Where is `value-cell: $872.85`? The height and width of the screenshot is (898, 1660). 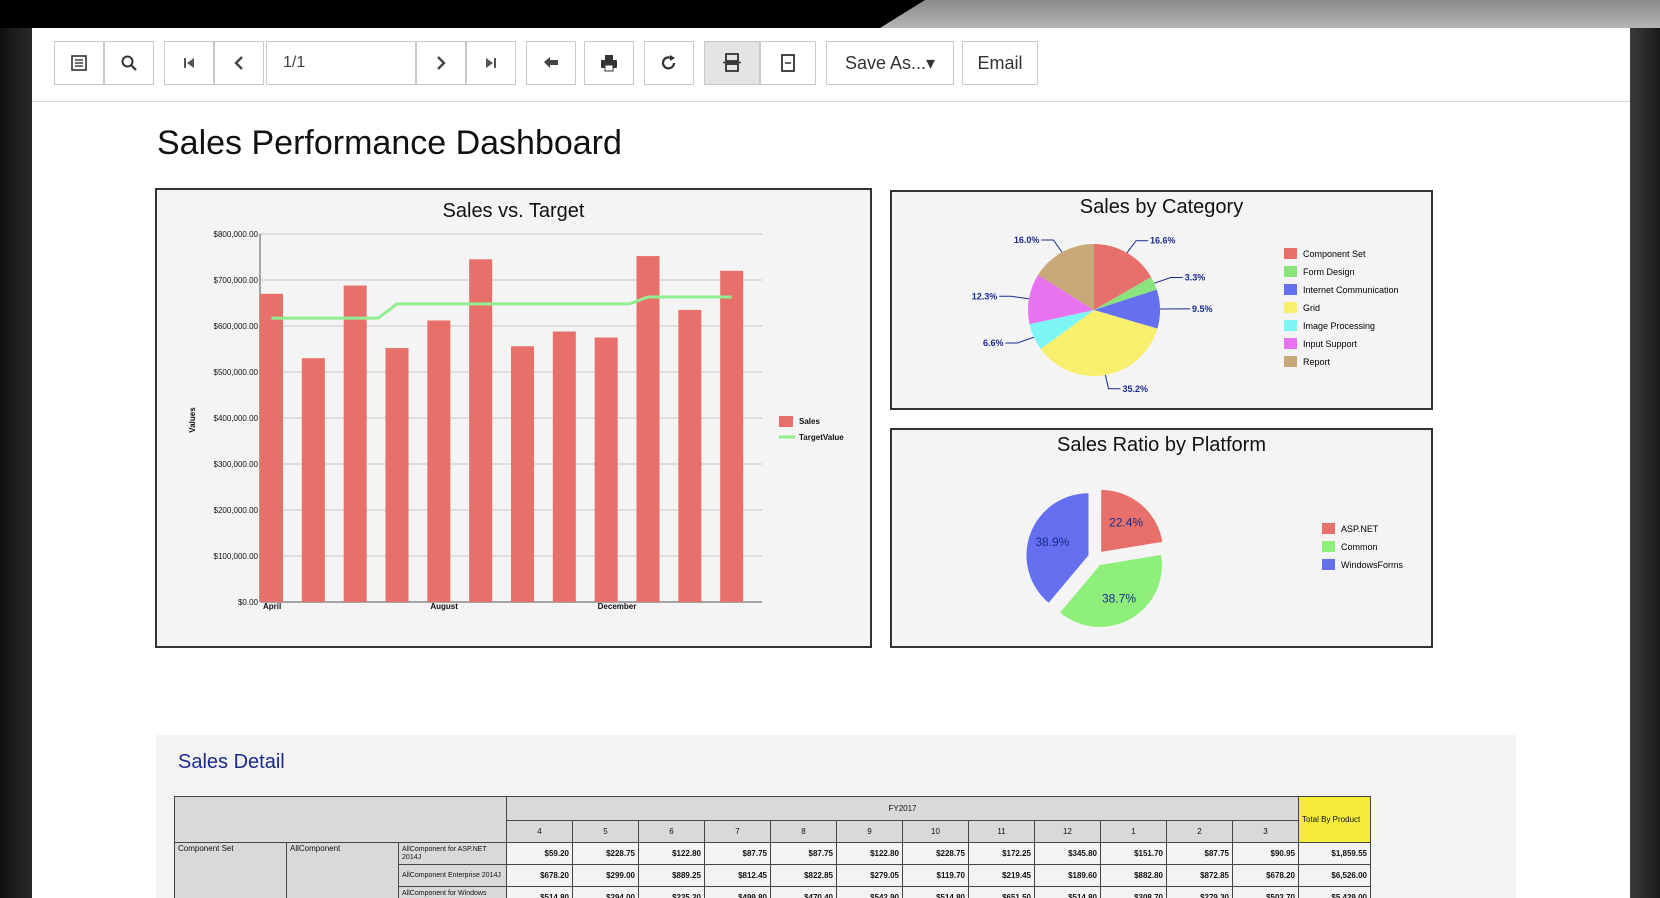
value-cell: $872.85 is located at coordinates (1199, 875).